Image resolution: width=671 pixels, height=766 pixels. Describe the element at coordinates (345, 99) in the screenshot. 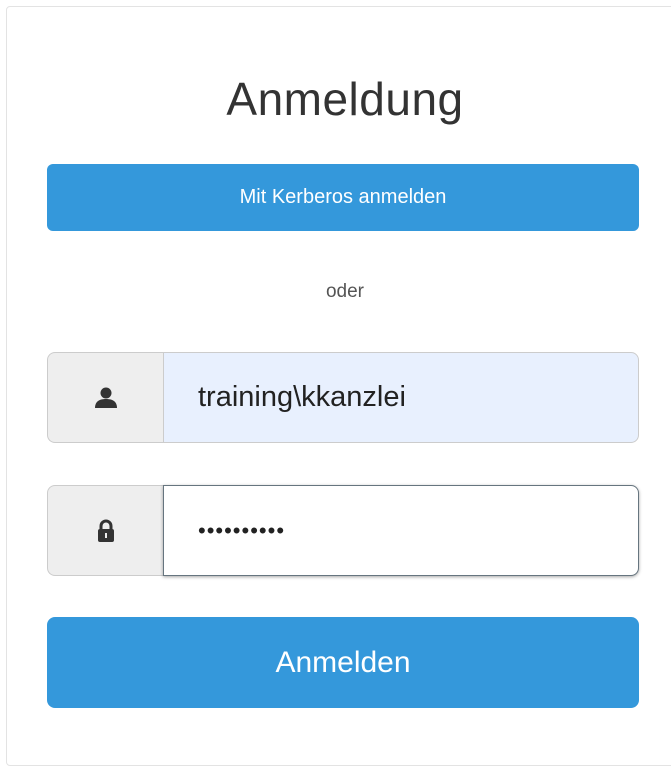

I see `page-title: Anmeldung` at that location.